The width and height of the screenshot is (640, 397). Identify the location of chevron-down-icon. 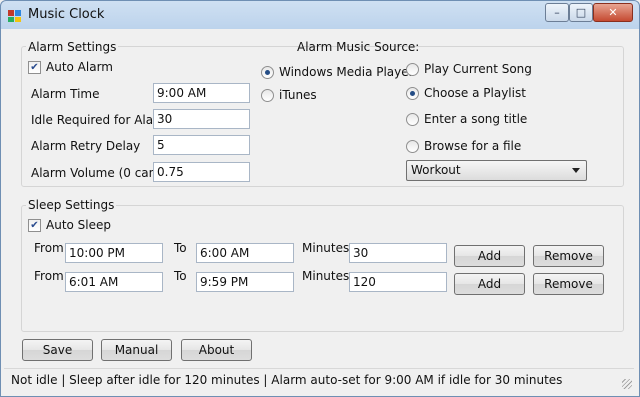
(576, 170).